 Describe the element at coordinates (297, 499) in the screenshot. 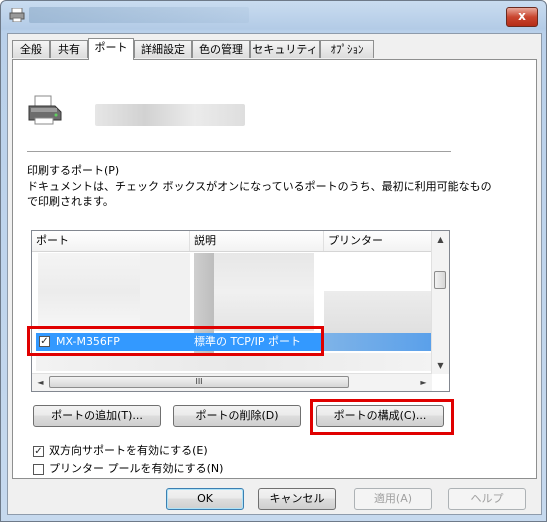

I see `cancel-button: キャンセル` at that location.